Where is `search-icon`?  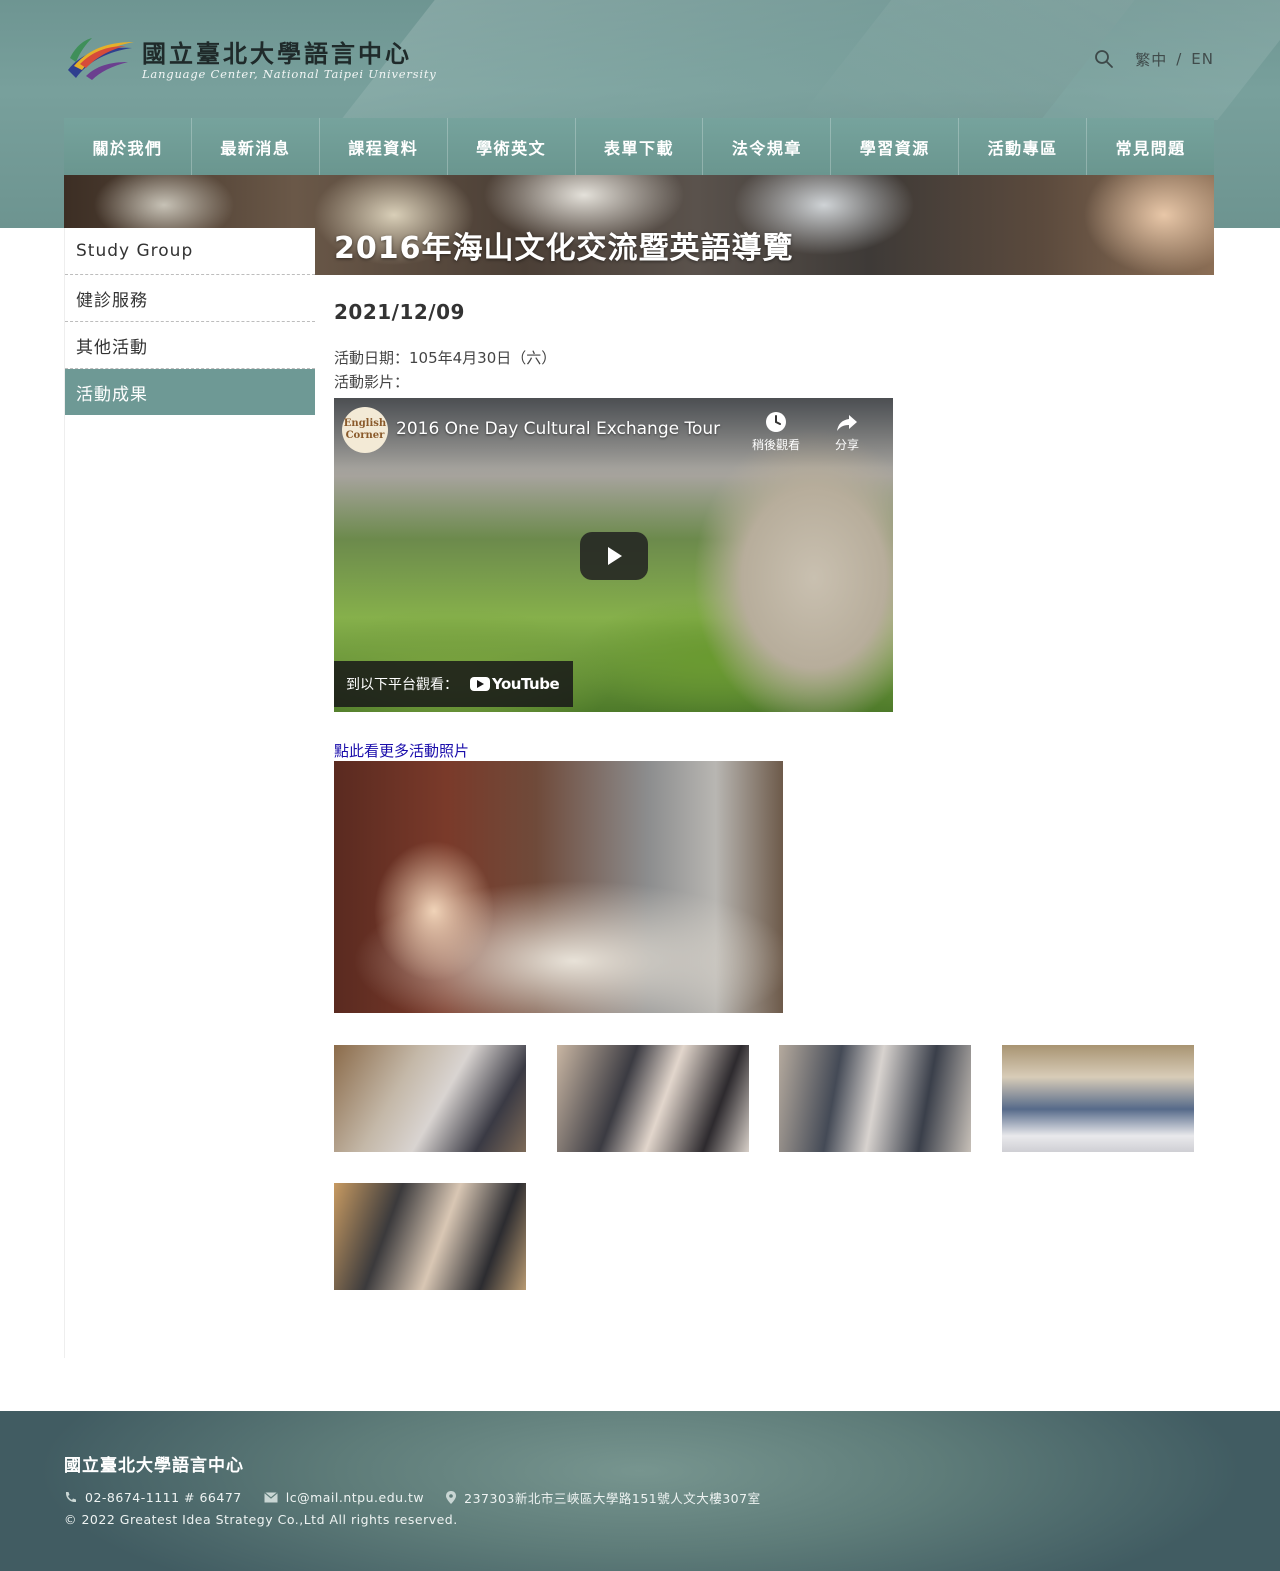 search-icon is located at coordinates (1104, 59).